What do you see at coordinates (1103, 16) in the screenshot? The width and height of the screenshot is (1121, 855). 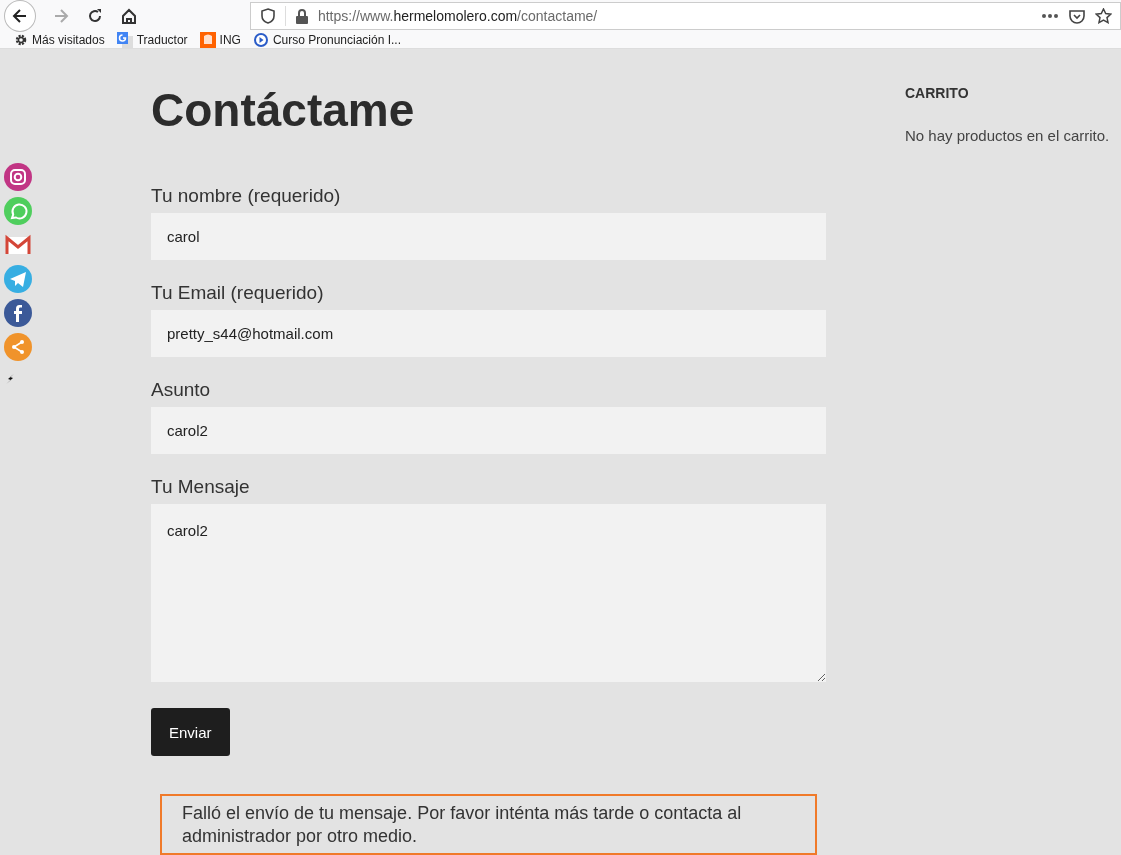 I see `star-icon` at bounding box center [1103, 16].